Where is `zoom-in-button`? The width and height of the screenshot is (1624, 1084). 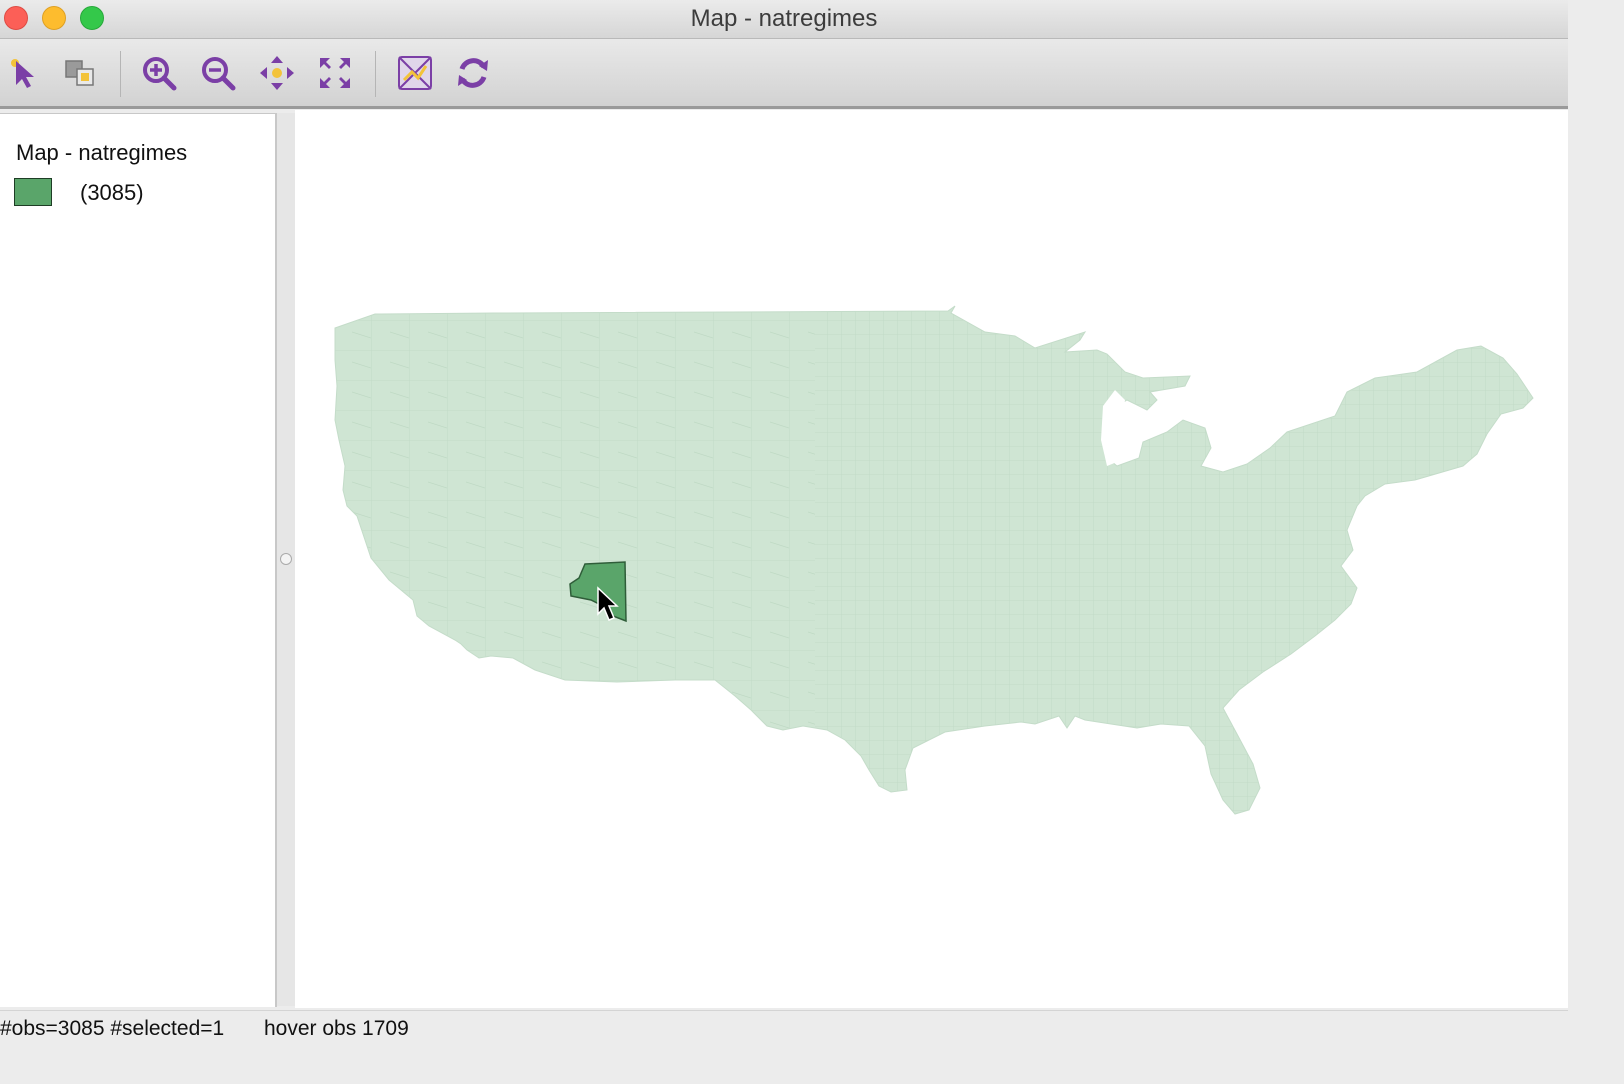
zoom-in-button is located at coordinates (159, 73).